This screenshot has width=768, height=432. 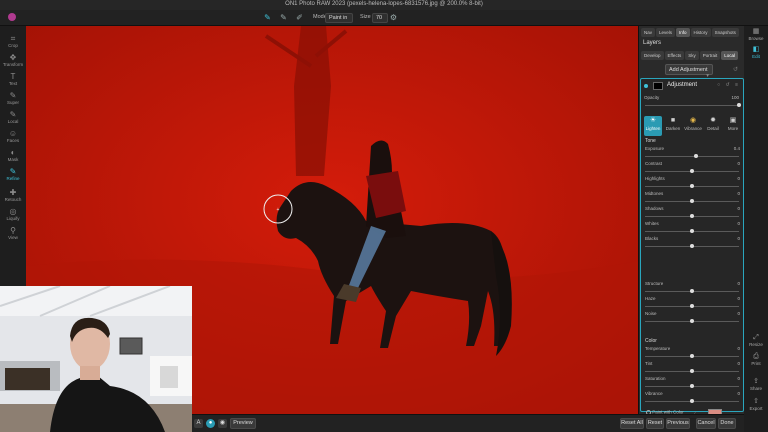 I want to click on bottom-bar: A ● ◉ Preview, so click(x=415, y=423).